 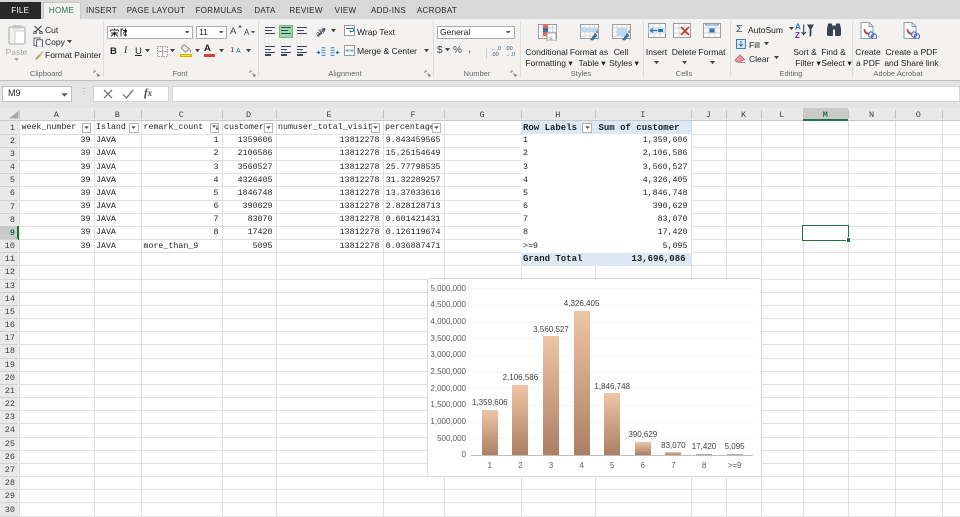 I want to click on svg-text: A, so click(x=238, y=51).